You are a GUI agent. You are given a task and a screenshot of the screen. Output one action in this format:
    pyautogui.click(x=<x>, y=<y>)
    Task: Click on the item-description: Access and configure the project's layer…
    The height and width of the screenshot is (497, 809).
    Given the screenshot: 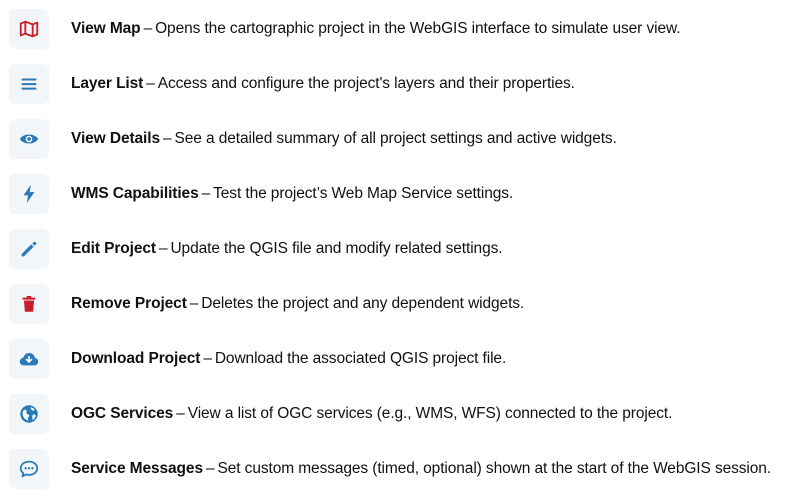 What is the action you would take?
    pyautogui.click(x=366, y=83)
    